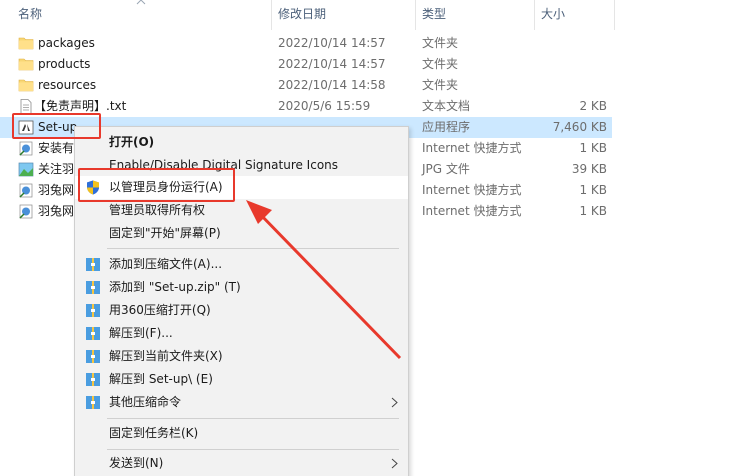 This screenshot has width=738, height=476. Describe the element at coordinates (241, 433) in the screenshot. I see `menu-item-pin-taskbar: 固定到任务栏(K)` at that location.